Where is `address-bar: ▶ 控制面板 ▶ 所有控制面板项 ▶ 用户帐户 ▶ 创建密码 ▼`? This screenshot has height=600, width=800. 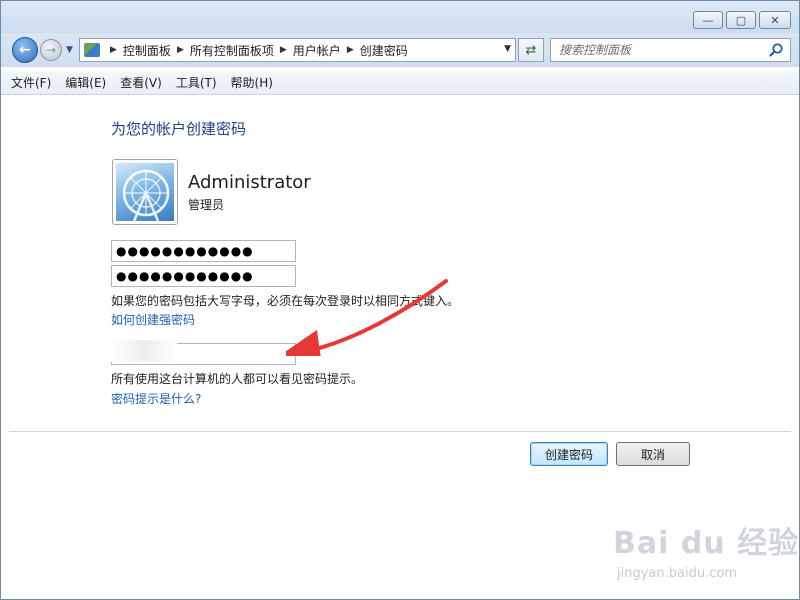
address-bar: ▶ 控制面板 ▶ 所有控制面板项 ▶ 用户帐户 ▶ 创建密码 ▼ is located at coordinates (297, 50).